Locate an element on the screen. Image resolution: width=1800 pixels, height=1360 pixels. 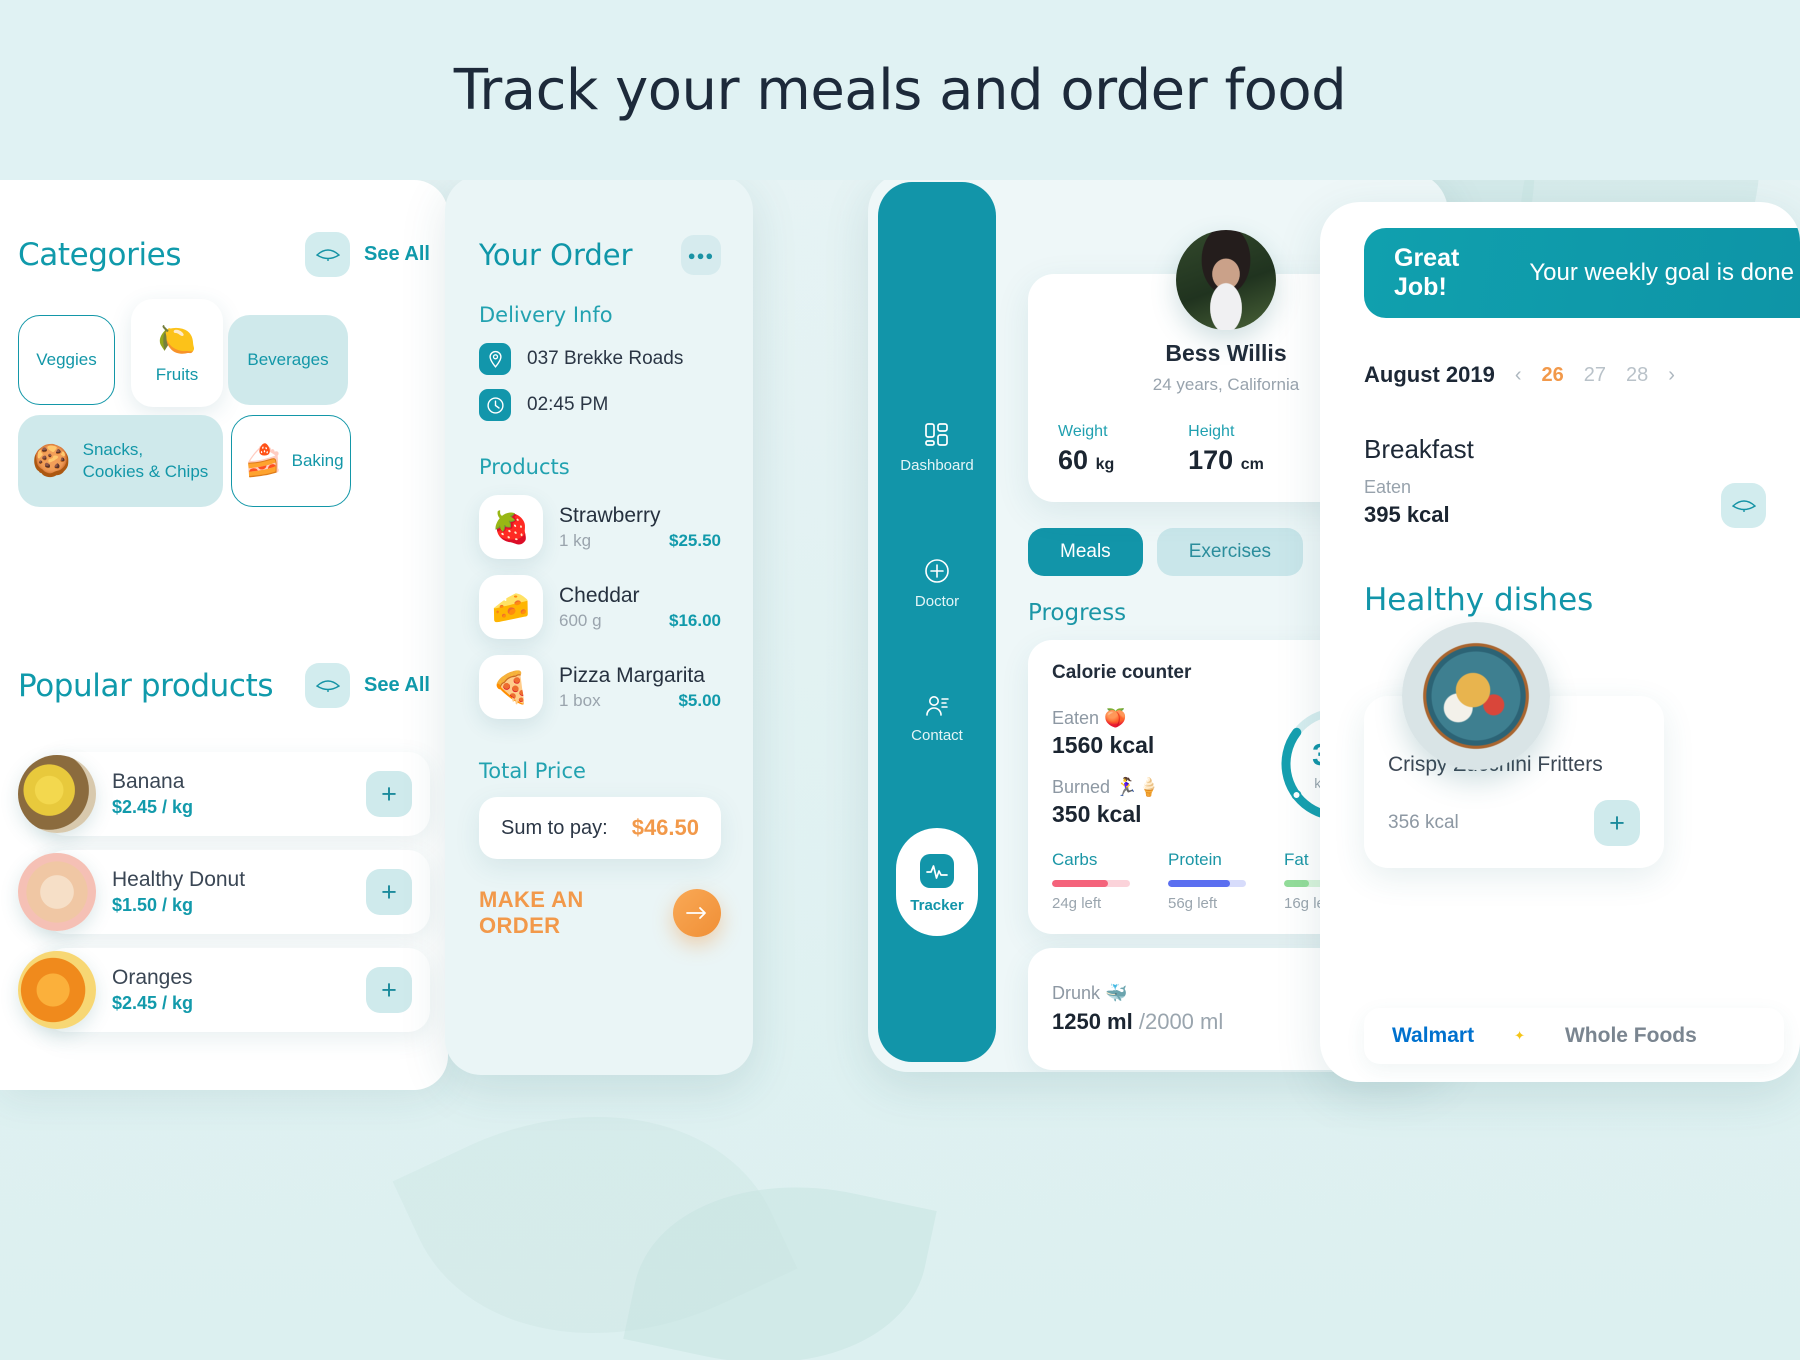
stat-value: 60 kg is located at coordinates (1086, 460).